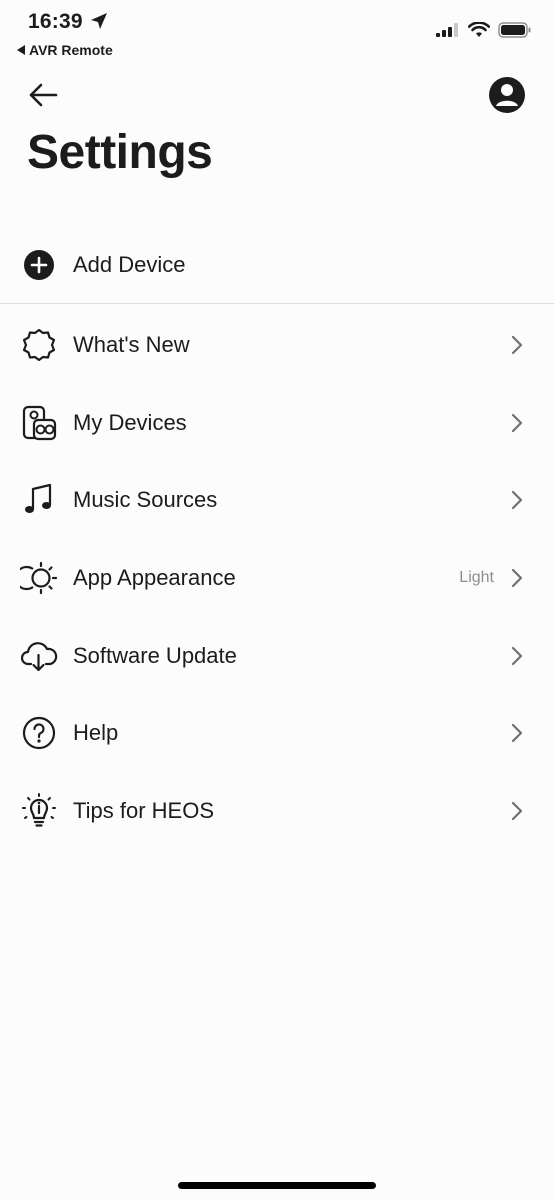 The width and height of the screenshot is (554, 1200). What do you see at coordinates (145, 500) in the screenshot?
I see `menu-item-label: Music Sources` at bounding box center [145, 500].